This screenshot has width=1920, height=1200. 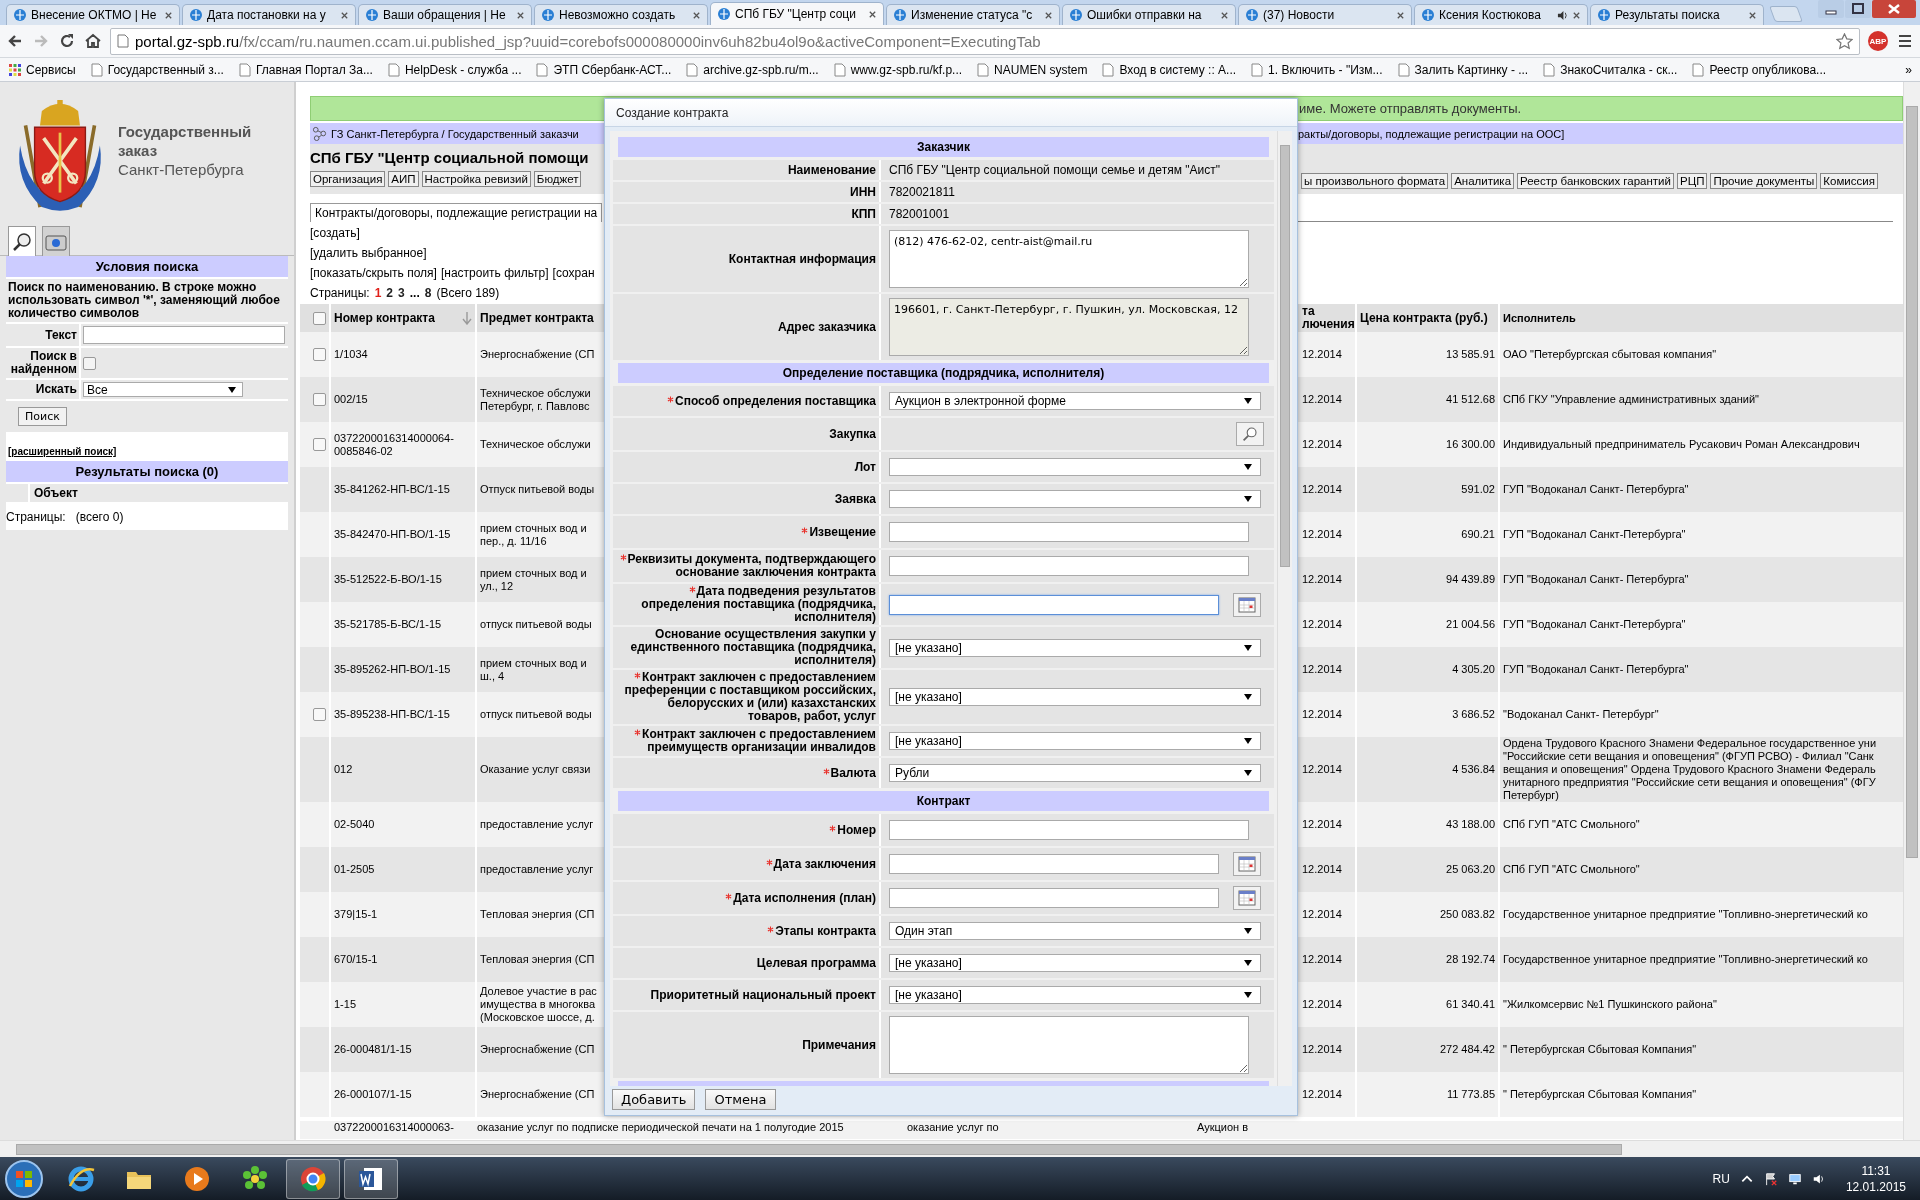 I want to click on nav-button: ы произвольного формата, so click(x=1375, y=181).